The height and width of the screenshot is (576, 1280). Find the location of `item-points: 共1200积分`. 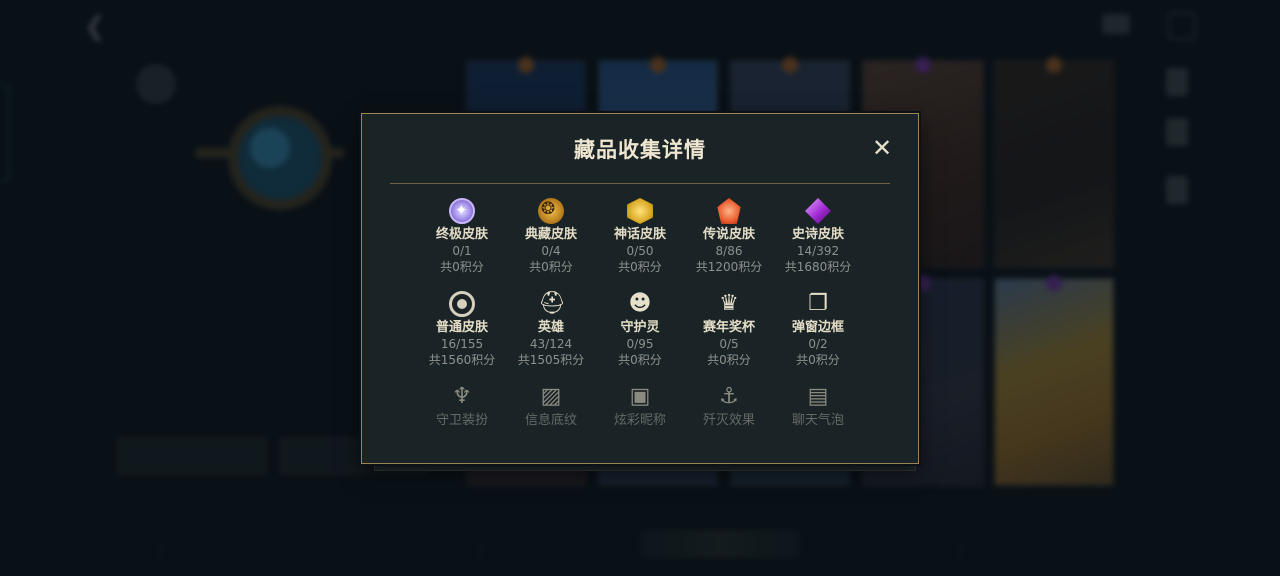

item-points: 共1200积分 is located at coordinates (729, 267).